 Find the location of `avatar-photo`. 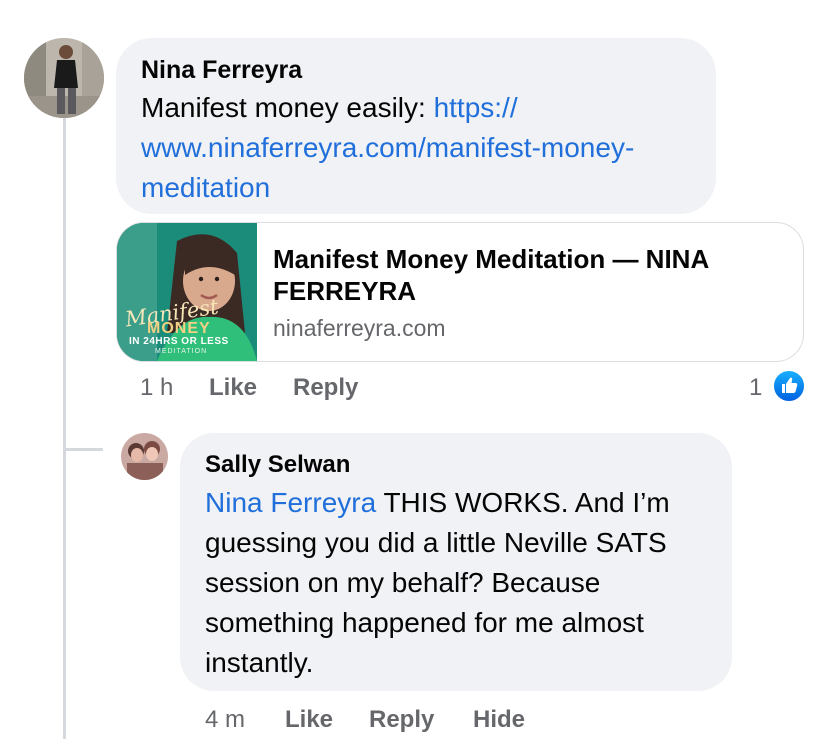

avatar-photo is located at coordinates (64, 78).